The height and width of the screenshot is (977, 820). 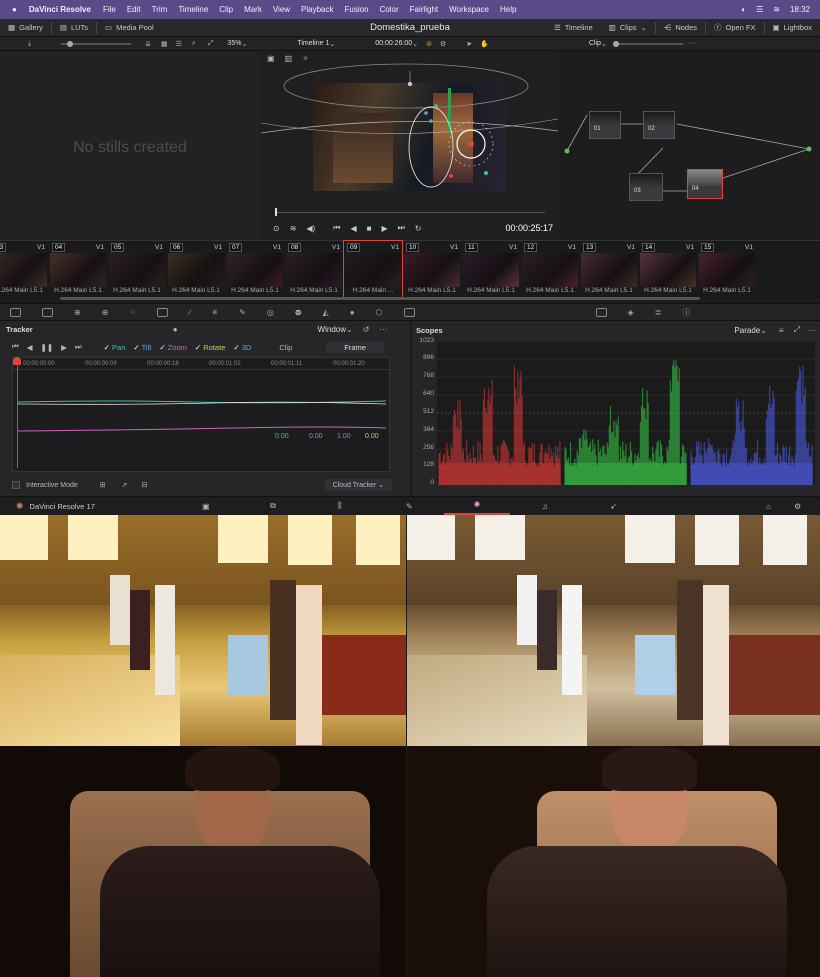 I want to click on camera-raw-icon, so click(x=15, y=312).